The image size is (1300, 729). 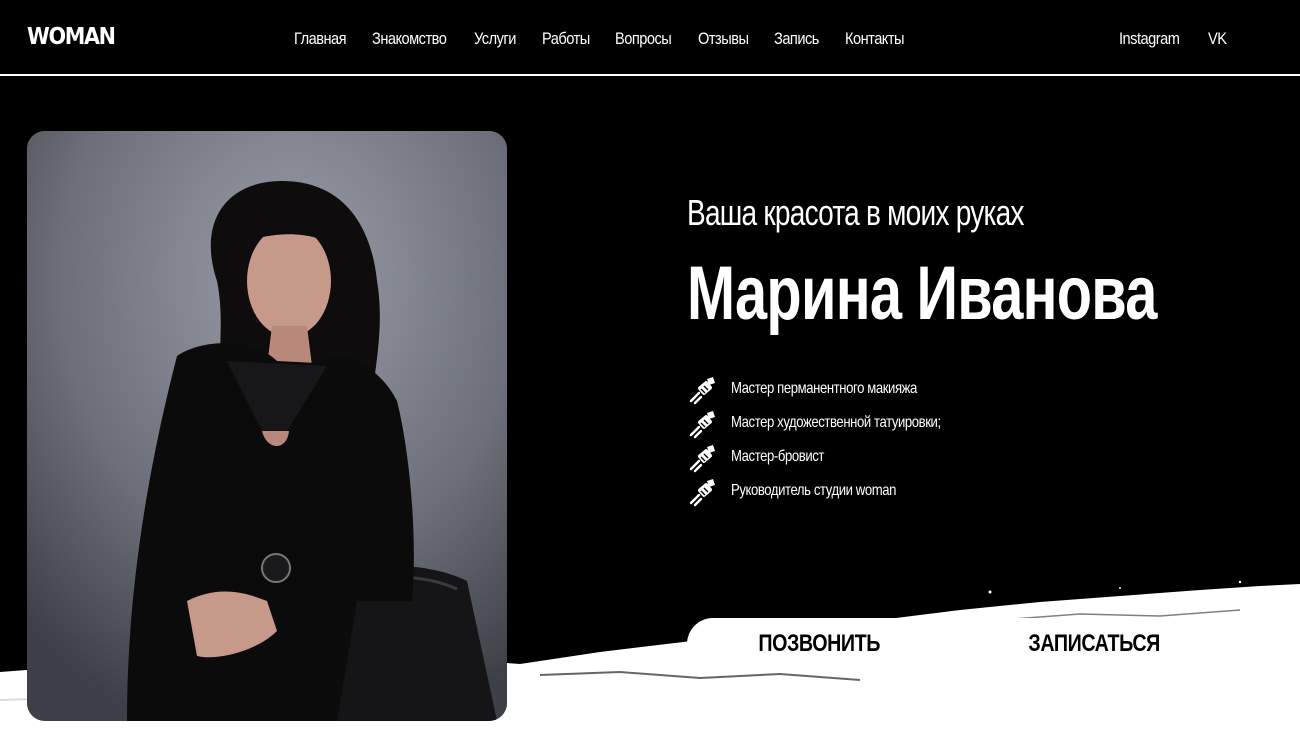 What do you see at coordinates (1157, 39) in the screenshot?
I see `instagram-link: Instagram` at bounding box center [1157, 39].